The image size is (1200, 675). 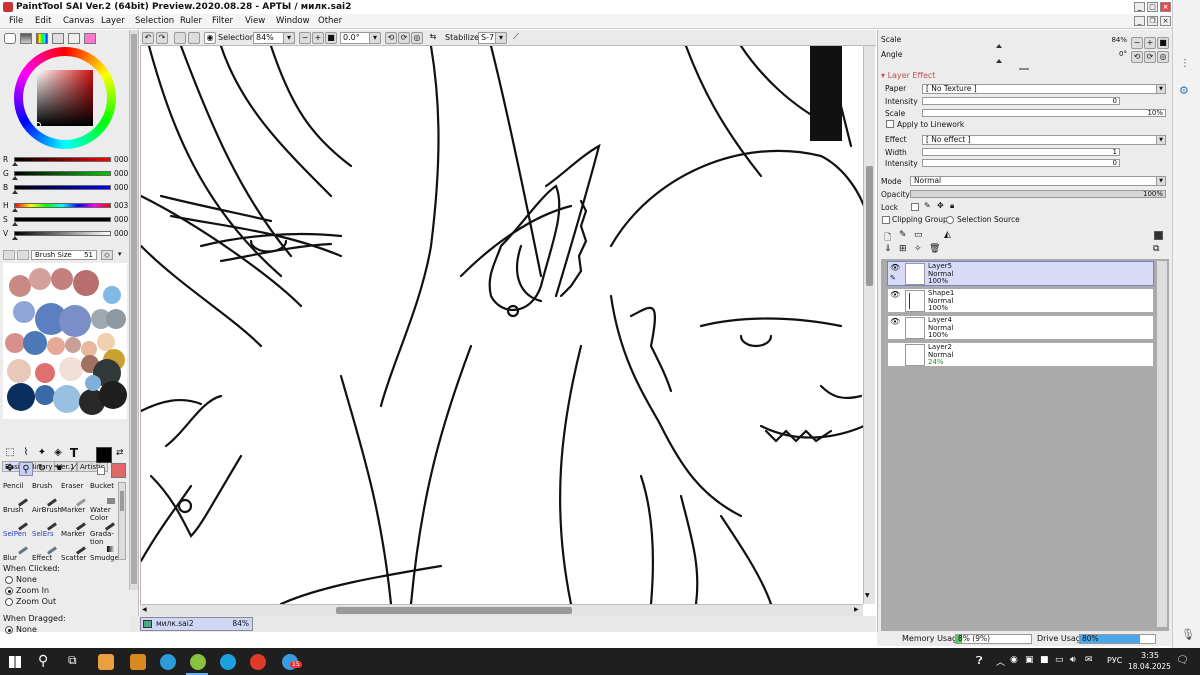 I want to click on layer-row: 👁︎ ✎ Layer5 Normal 100%, so click(x=1020, y=273).